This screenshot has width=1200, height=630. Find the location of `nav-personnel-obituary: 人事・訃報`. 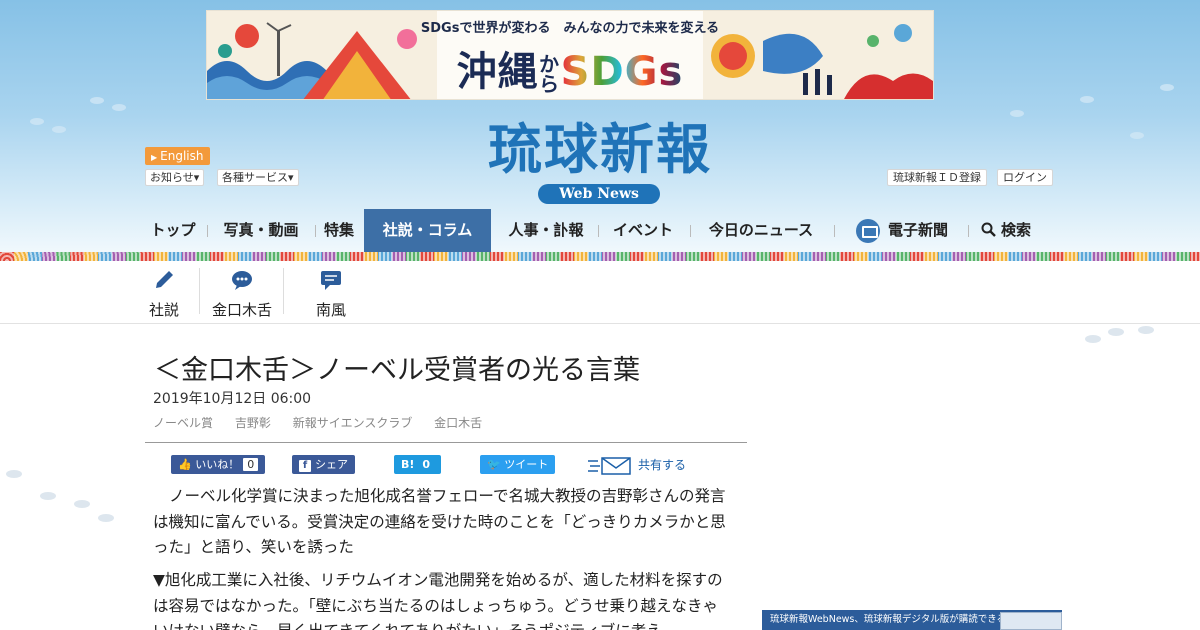

nav-personnel-obituary: 人事・訃報 is located at coordinates (546, 230).